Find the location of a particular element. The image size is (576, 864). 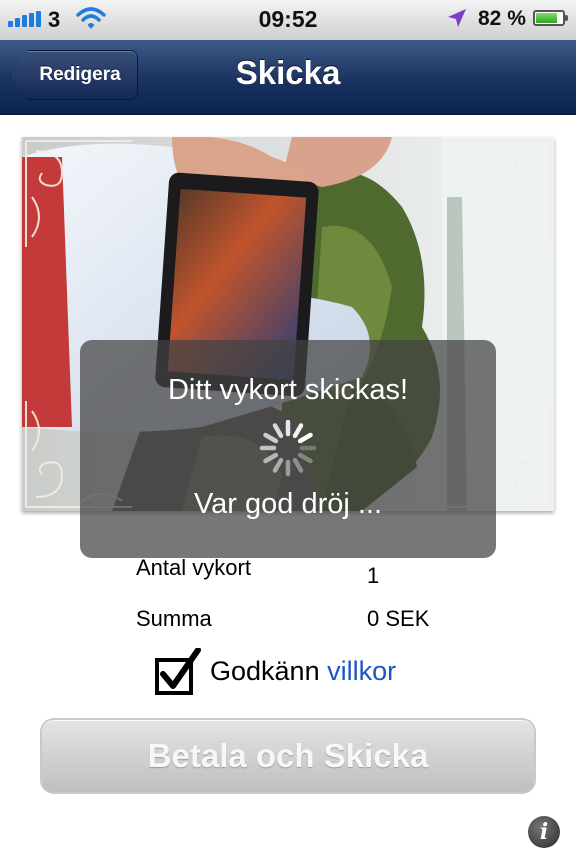

count-label: Antal vykort is located at coordinates (193, 567).